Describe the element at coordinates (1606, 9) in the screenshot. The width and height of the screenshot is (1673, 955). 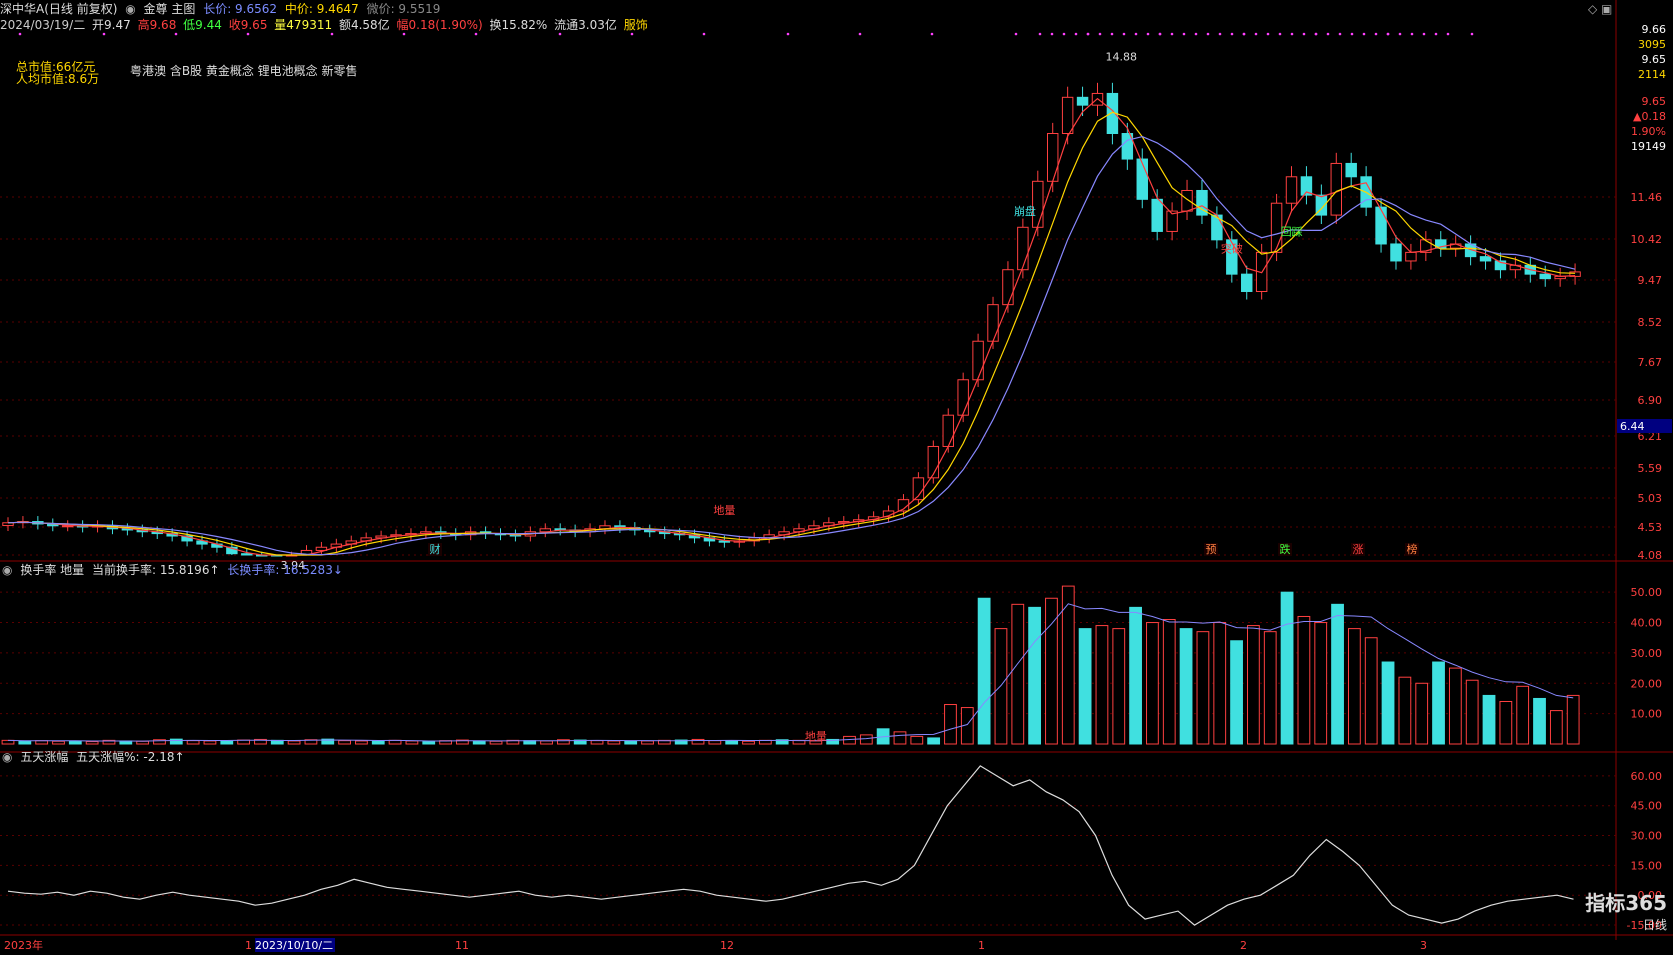
I see `window-icon: ▣` at that location.